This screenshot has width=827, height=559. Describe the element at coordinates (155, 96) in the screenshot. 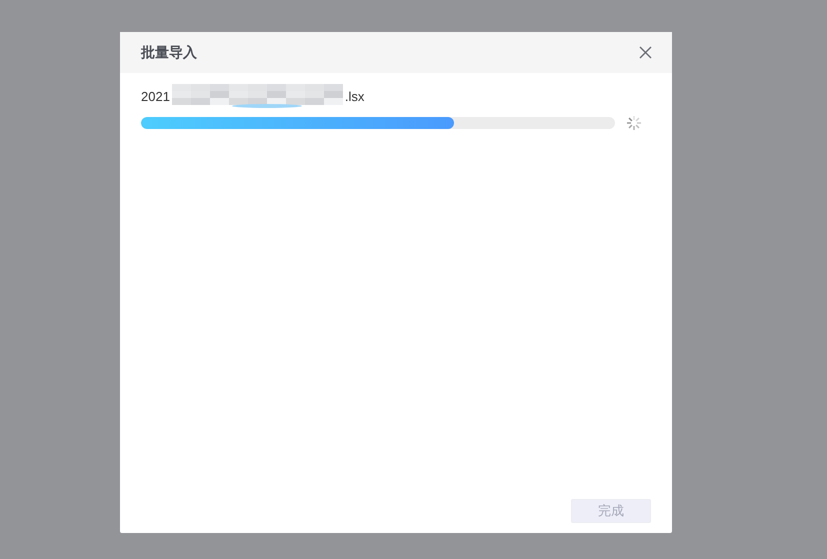

I see `file-name: 2021` at that location.